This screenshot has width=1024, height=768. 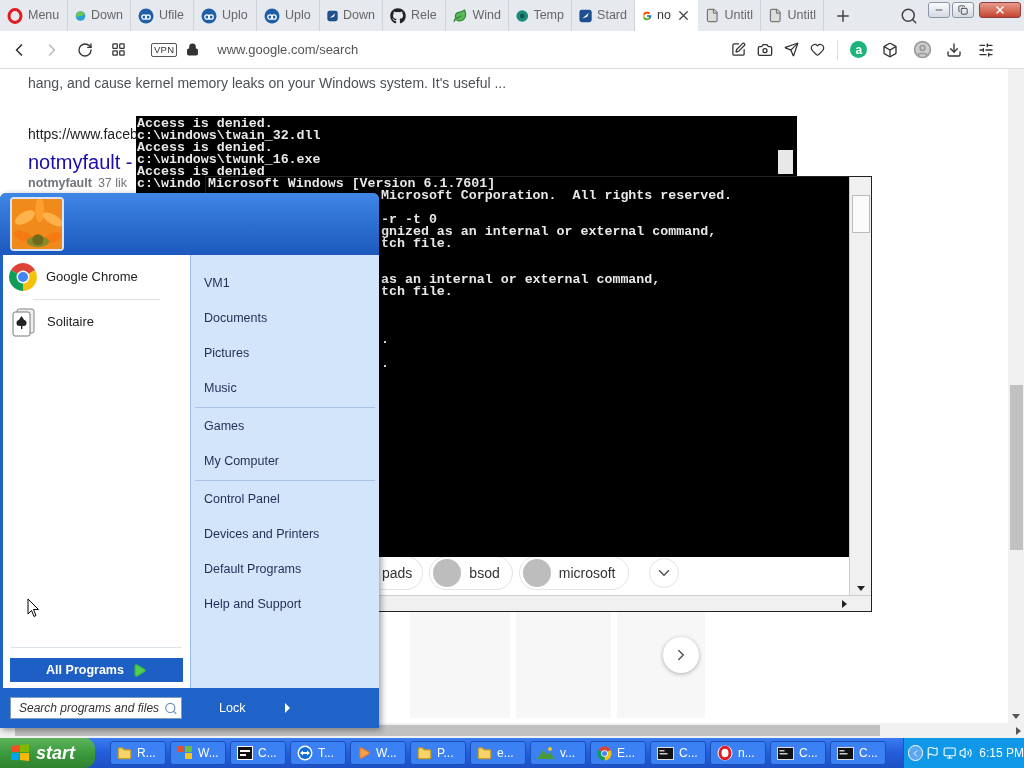 I want to click on menu-item: Devices and Printers, so click(x=285, y=534).